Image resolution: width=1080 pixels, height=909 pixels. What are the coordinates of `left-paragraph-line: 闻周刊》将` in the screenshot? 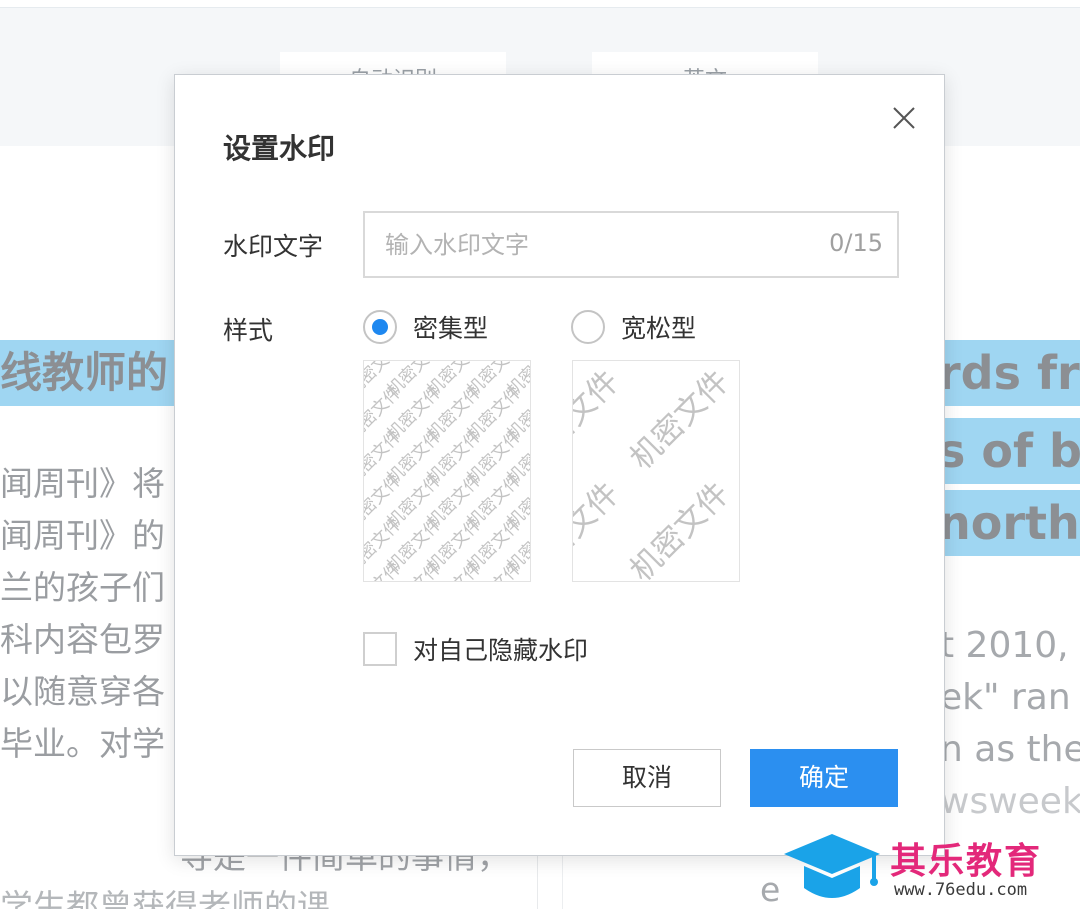 It's located at (82, 483).